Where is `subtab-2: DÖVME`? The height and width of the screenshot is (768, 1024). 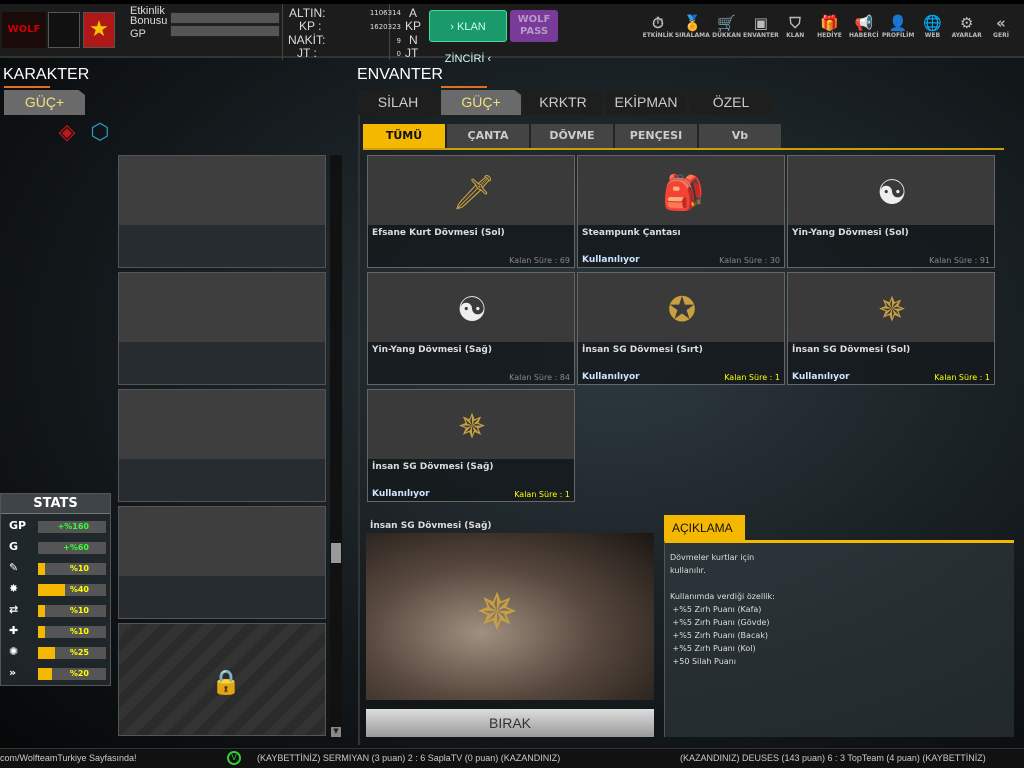 subtab-2: DÖVME is located at coordinates (572, 136).